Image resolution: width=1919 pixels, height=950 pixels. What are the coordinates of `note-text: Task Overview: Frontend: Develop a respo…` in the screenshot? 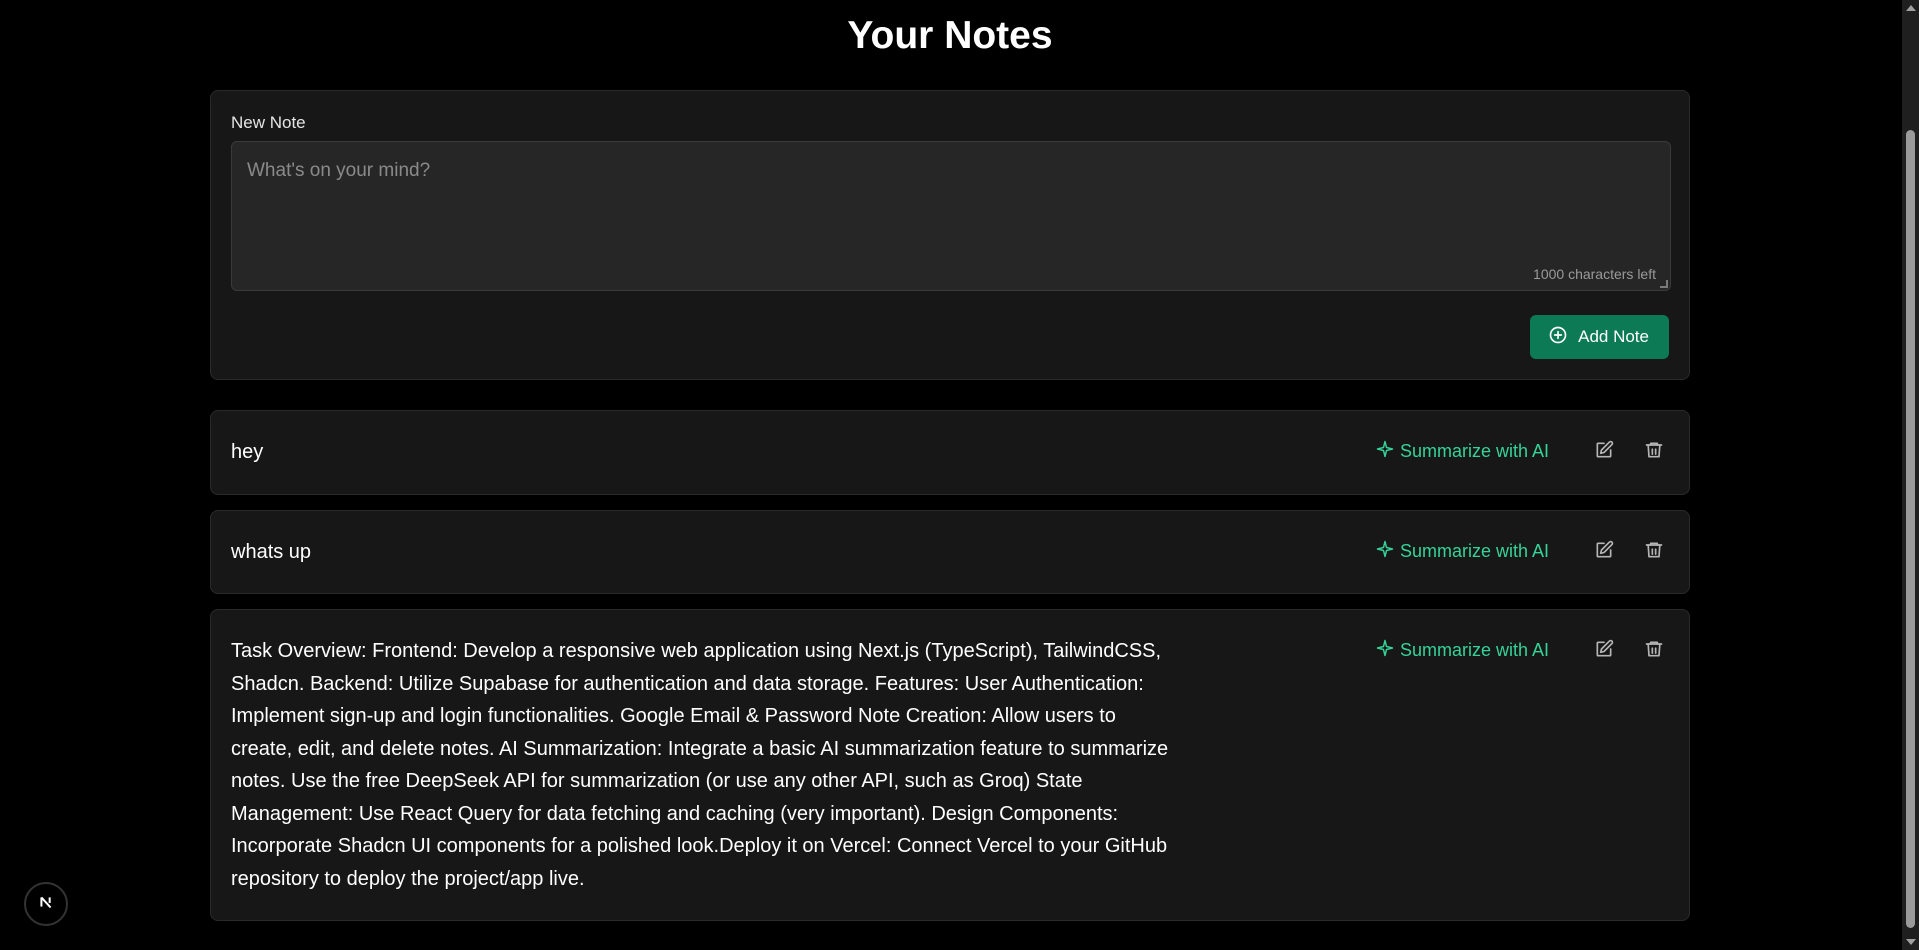 It's located at (700, 765).